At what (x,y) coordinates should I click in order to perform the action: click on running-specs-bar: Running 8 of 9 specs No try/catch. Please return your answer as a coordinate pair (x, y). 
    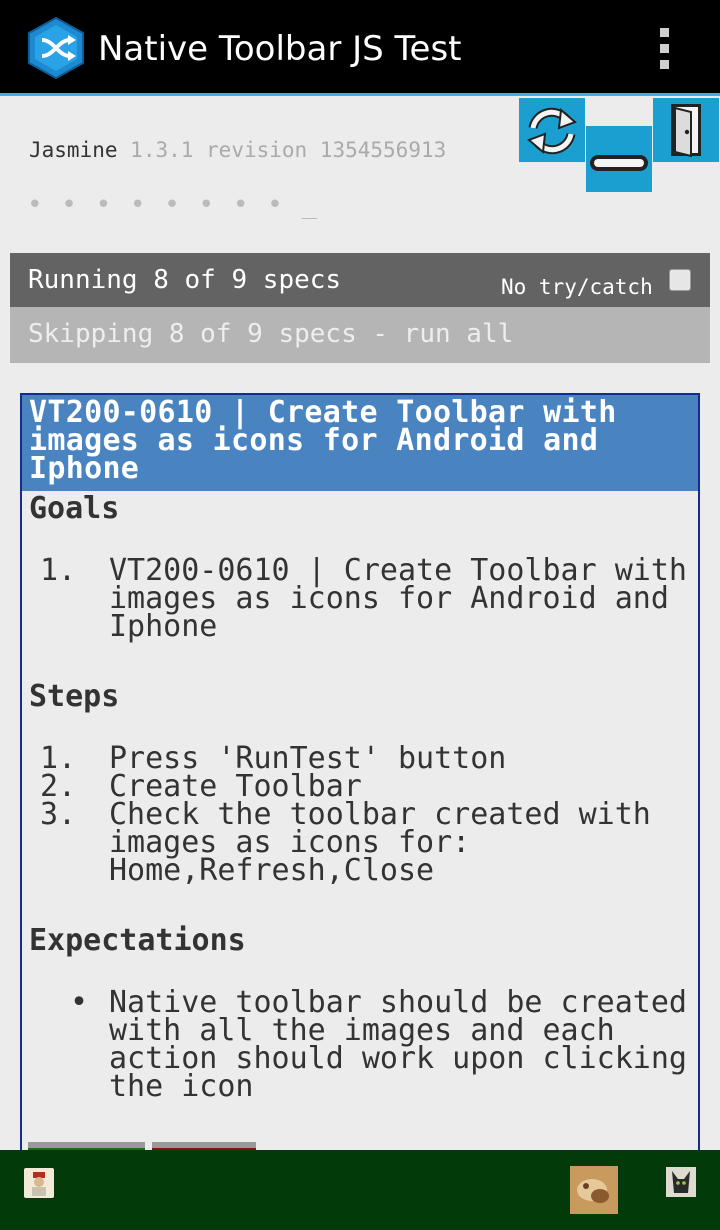
    Looking at the image, I should click on (360, 280).